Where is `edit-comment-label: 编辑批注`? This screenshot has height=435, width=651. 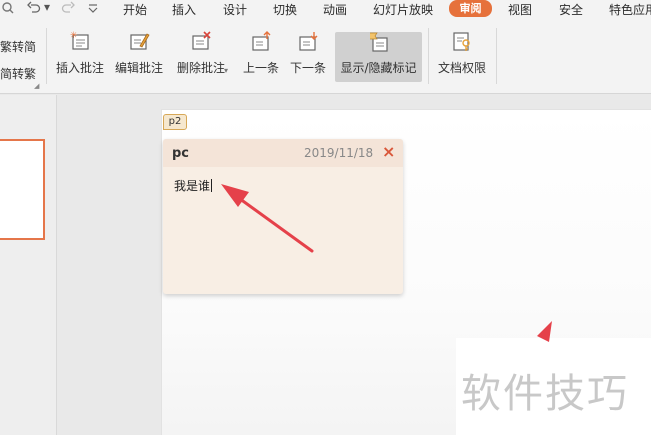
edit-comment-label: 编辑批注 is located at coordinates (138, 68).